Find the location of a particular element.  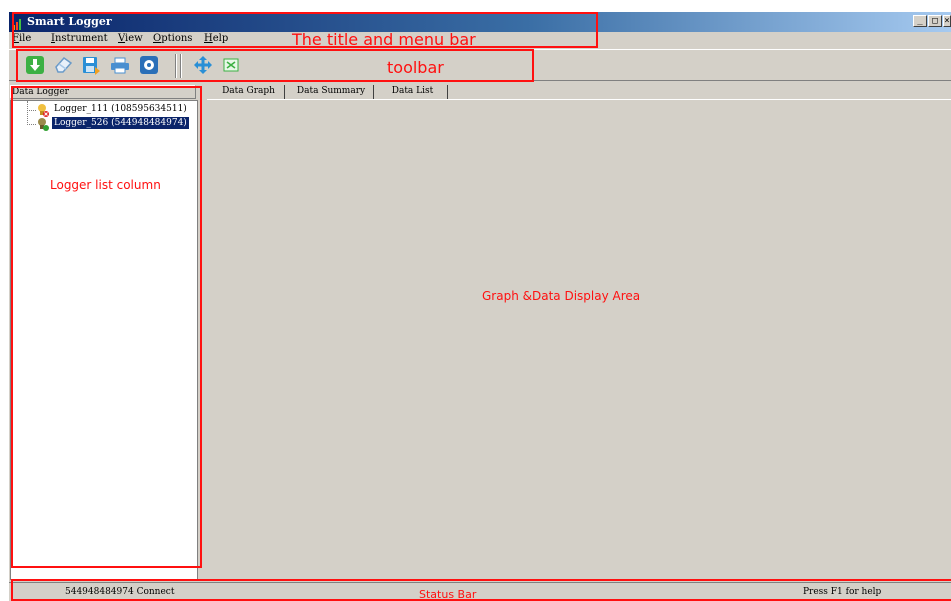

tab-data-graph: Data Graph is located at coordinates (249, 92).